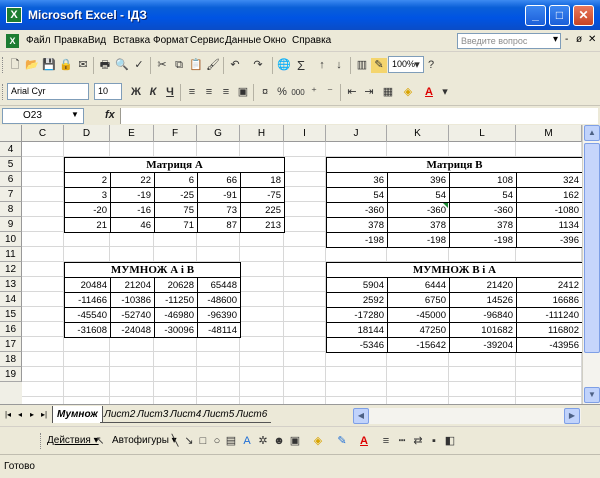  I want to click on product-ab-cell: -30096, so click(176, 330).